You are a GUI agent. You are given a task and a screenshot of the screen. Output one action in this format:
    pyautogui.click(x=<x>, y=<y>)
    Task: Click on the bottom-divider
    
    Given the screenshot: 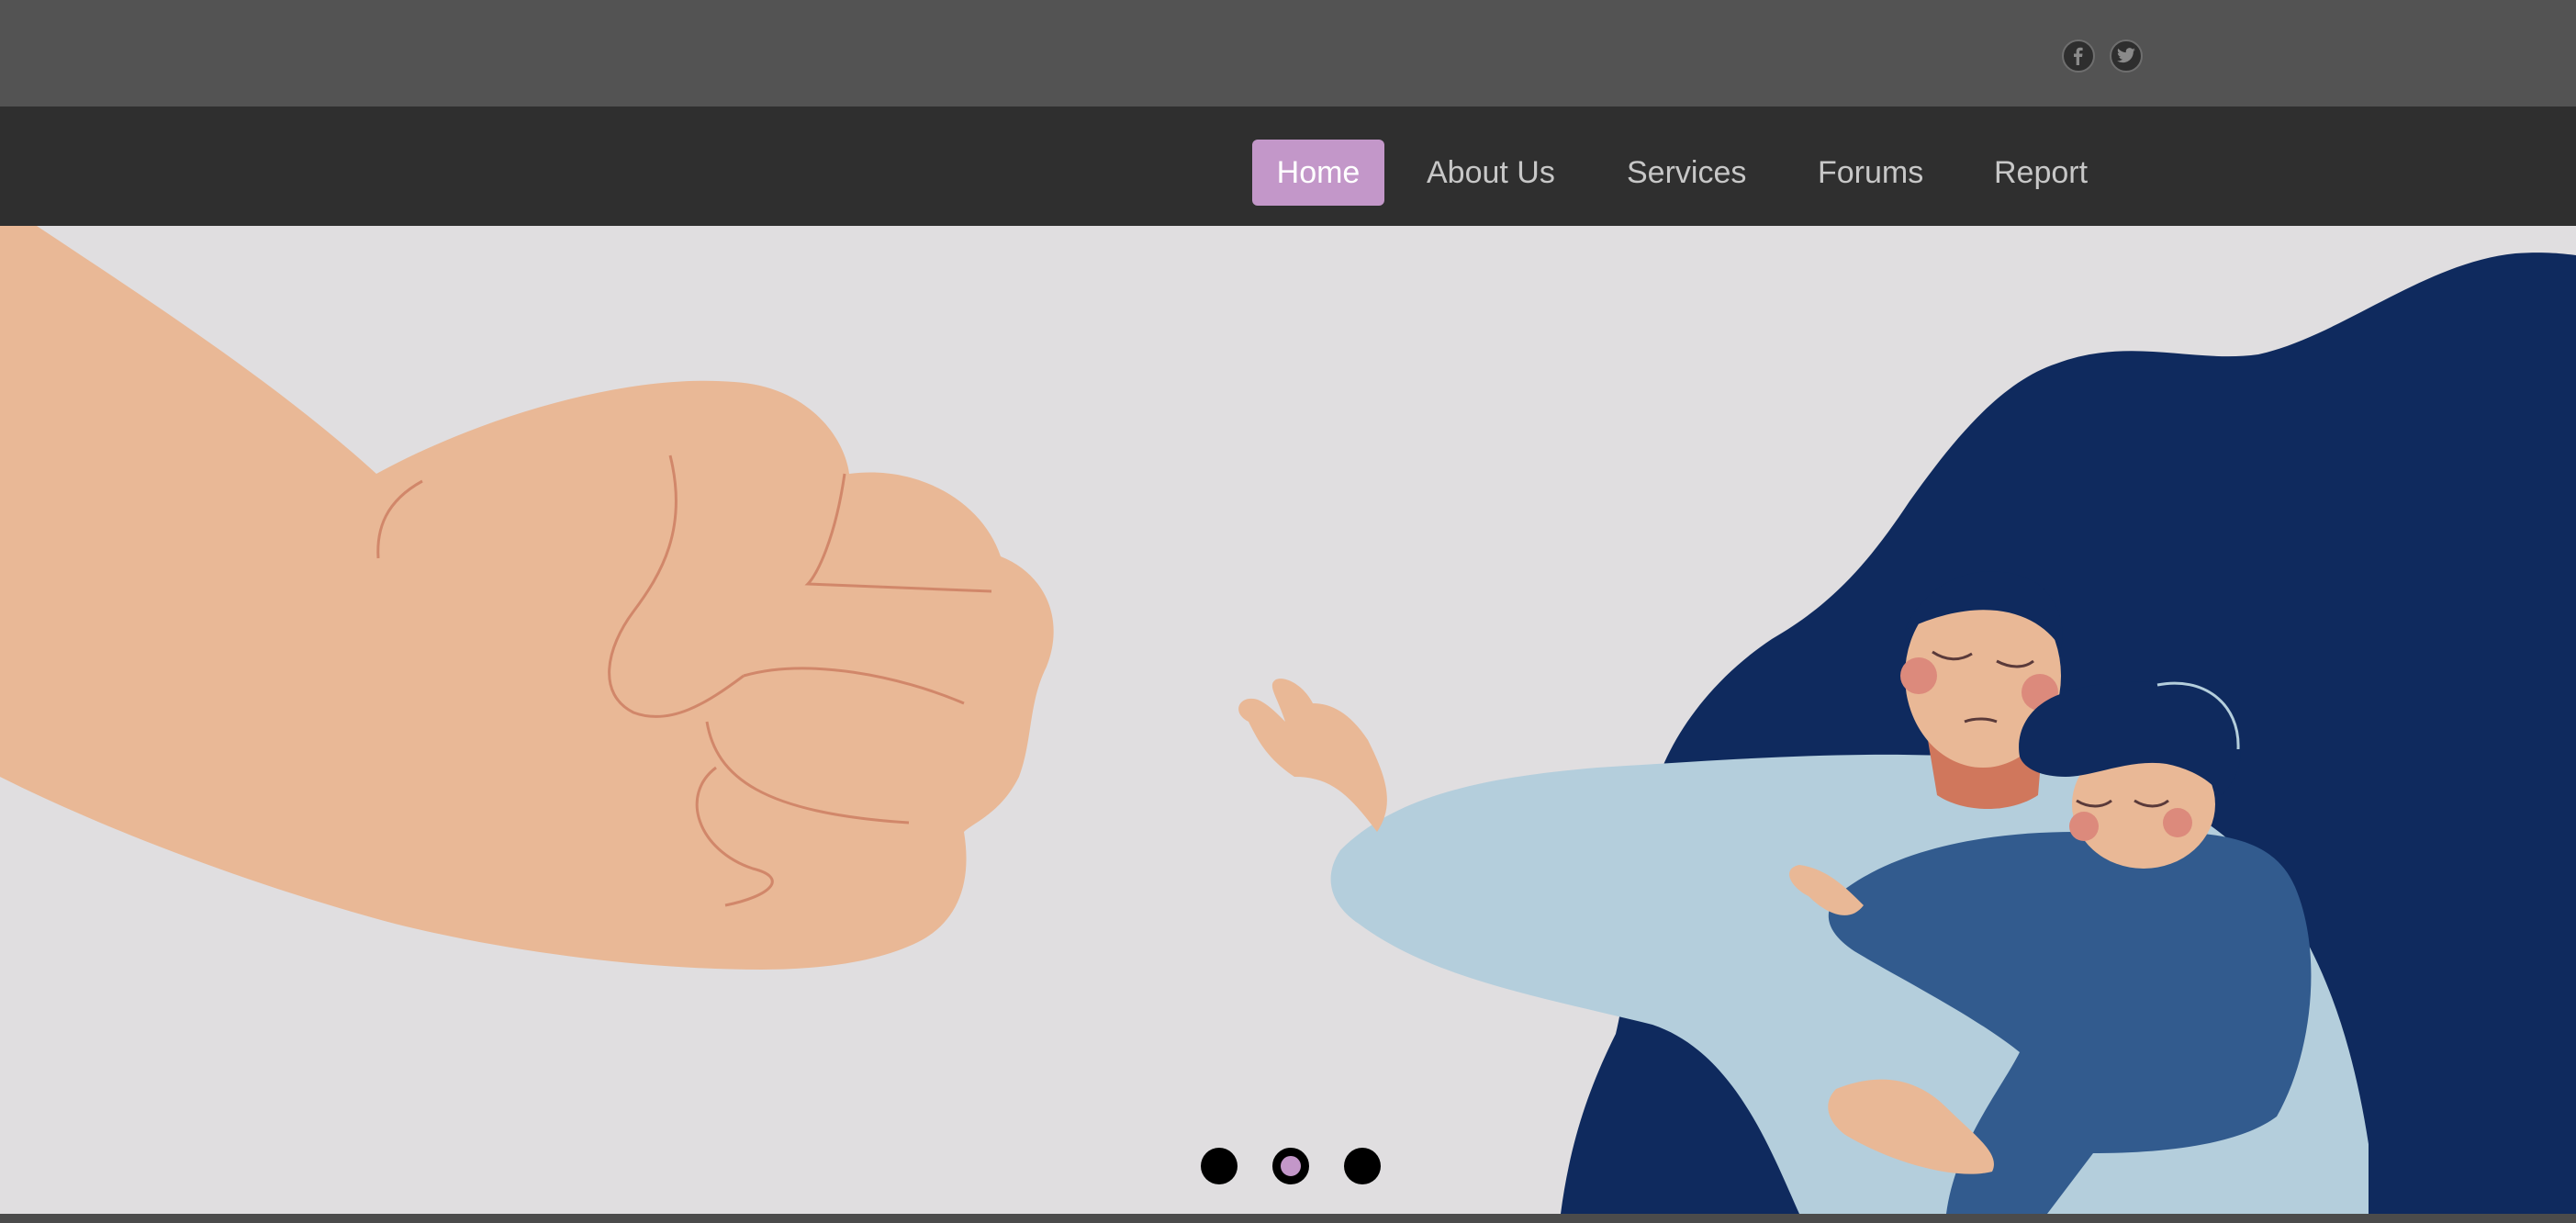 What is the action you would take?
    pyautogui.click(x=1288, y=1218)
    